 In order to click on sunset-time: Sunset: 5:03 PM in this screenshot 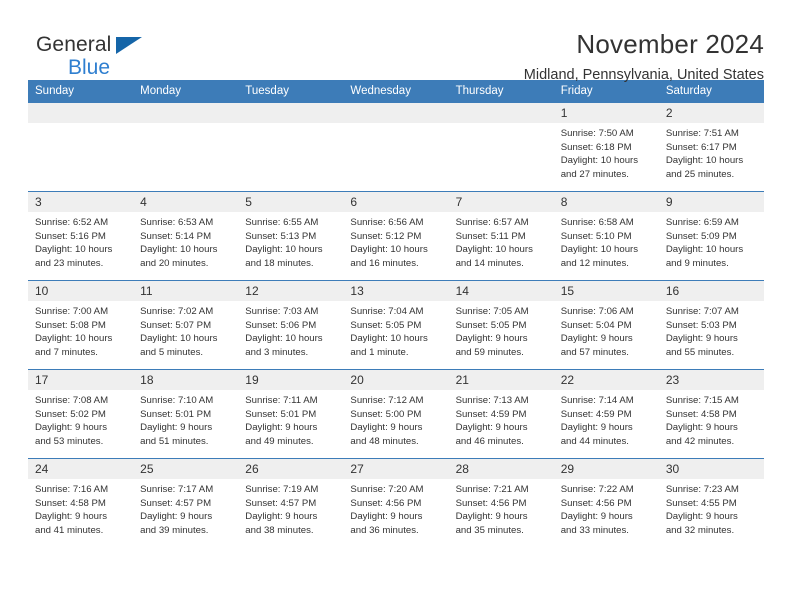, I will do `click(701, 325)`.